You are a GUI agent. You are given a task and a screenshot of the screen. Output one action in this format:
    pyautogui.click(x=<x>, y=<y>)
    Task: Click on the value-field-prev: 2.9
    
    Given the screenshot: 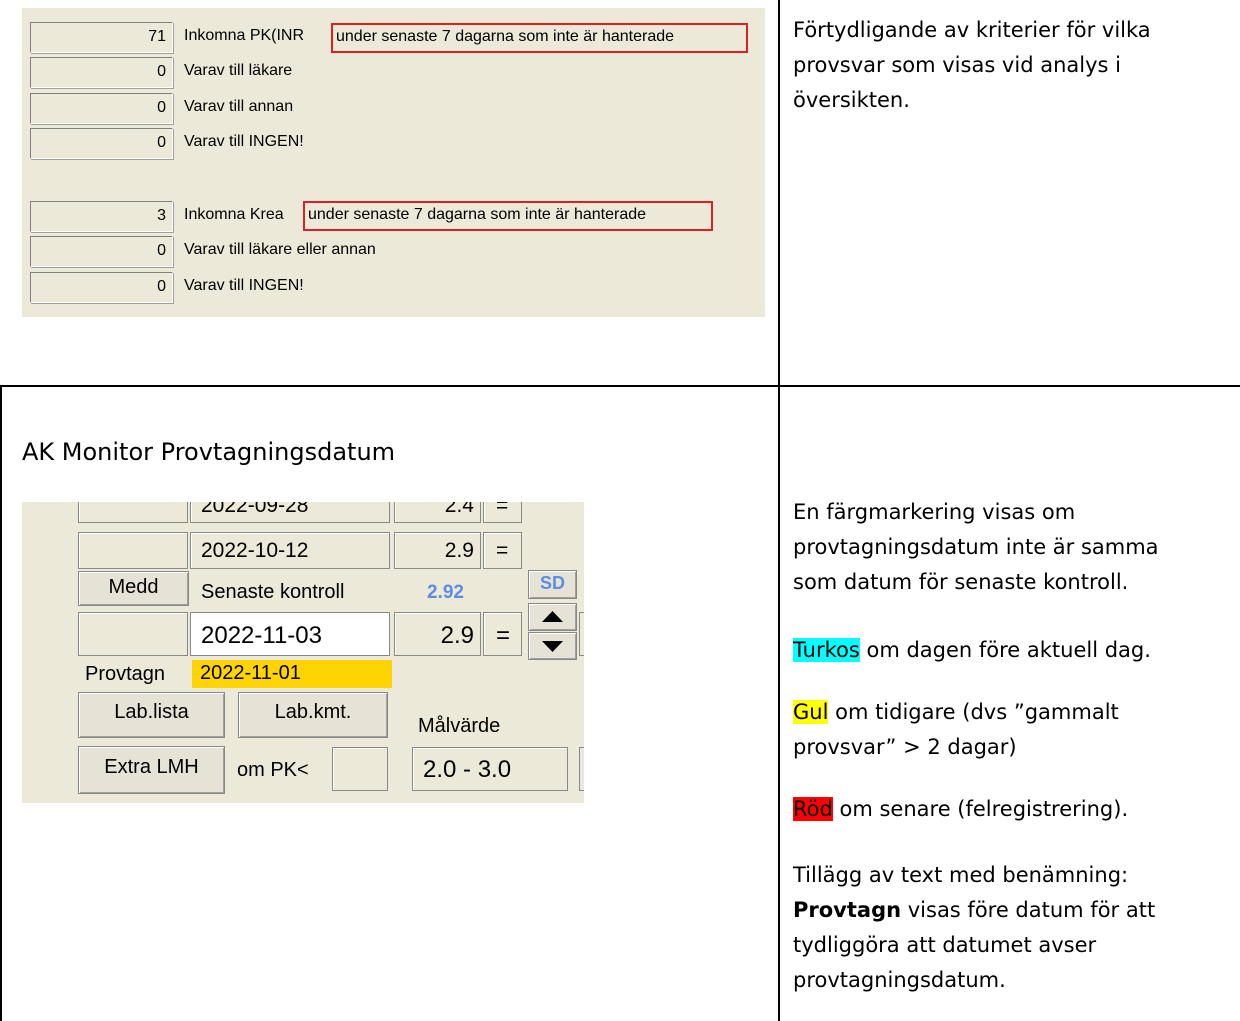 What is the action you would take?
    pyautogui.click(x=437, y=550)
    